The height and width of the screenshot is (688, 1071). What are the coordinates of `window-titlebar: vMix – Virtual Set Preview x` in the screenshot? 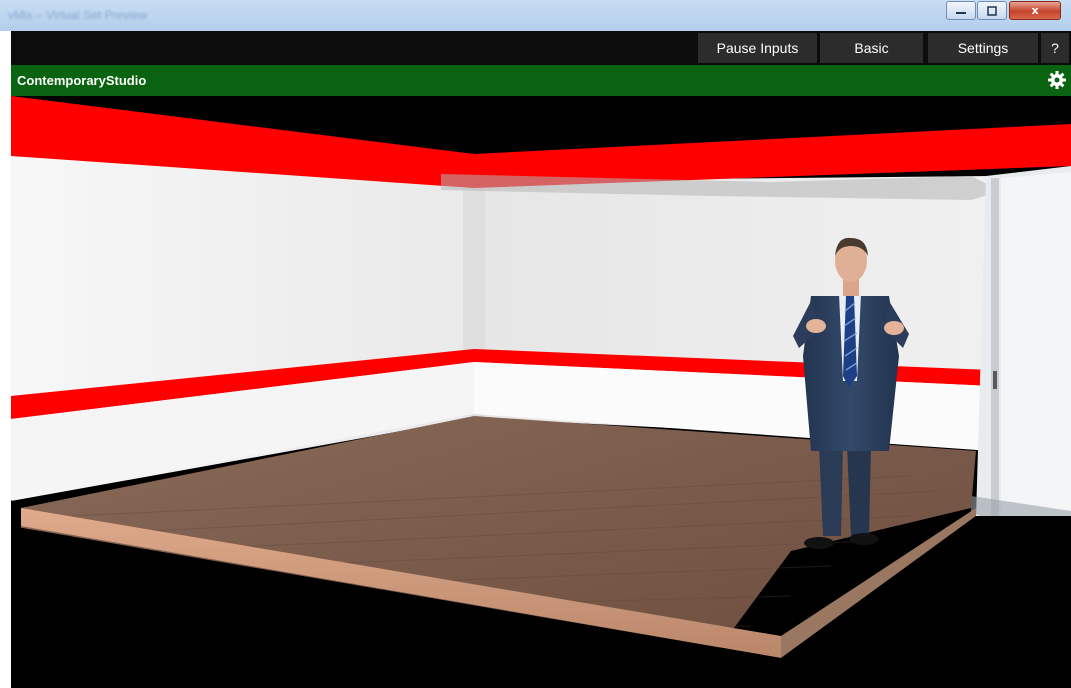 It's located at (535, 15).